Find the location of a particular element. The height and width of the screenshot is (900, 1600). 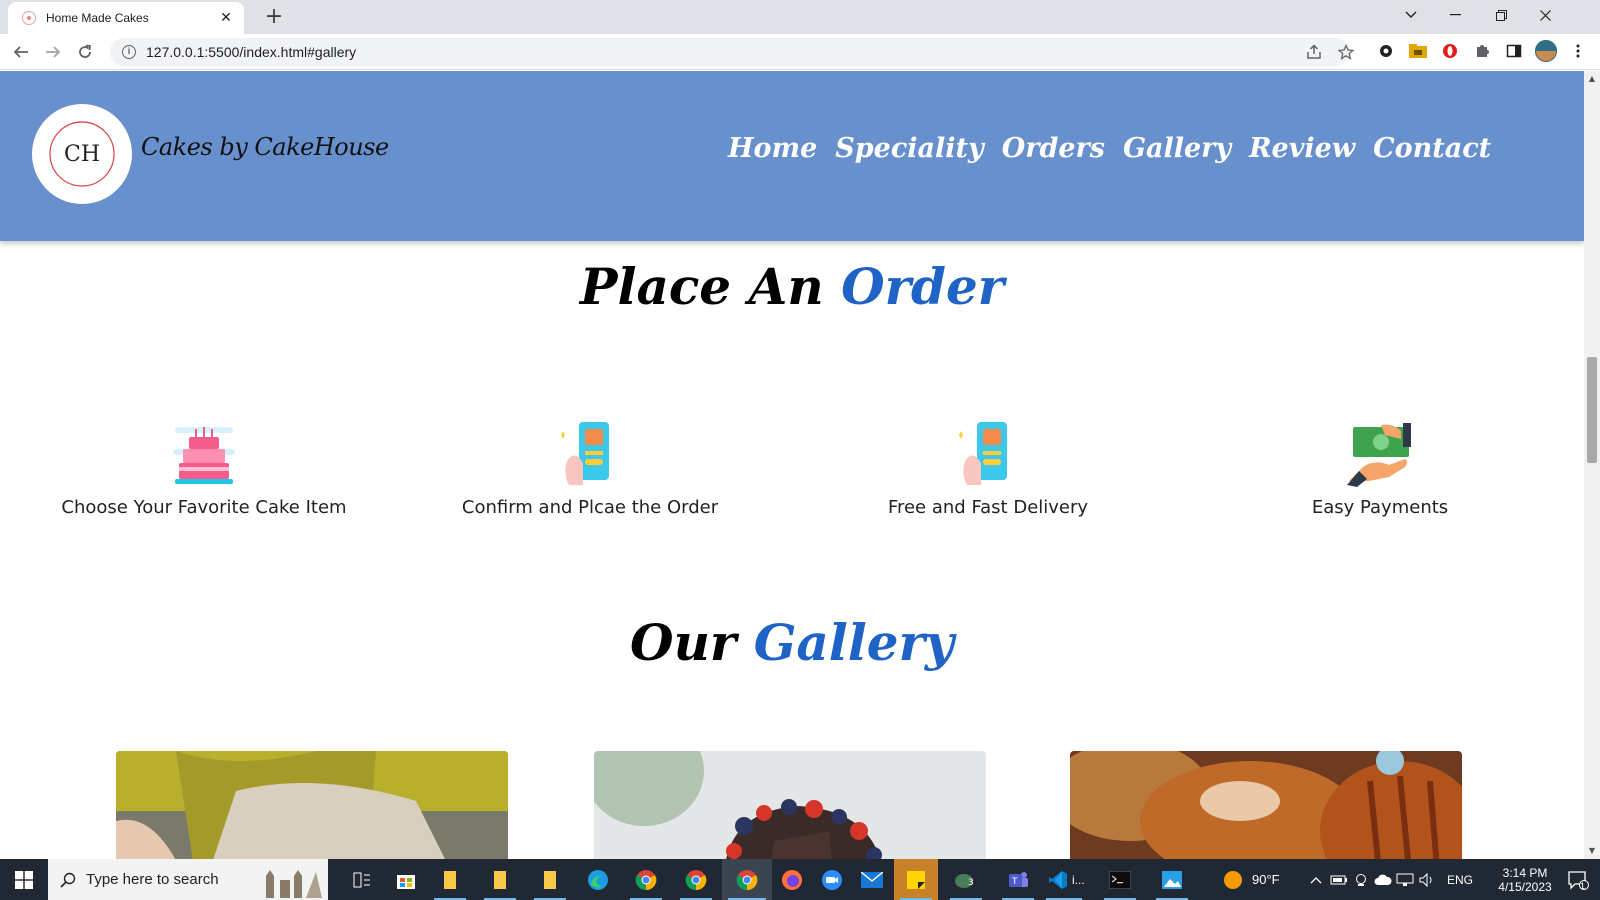

clock-date: 4/15/2023 is located at coordinates (1525, 886).